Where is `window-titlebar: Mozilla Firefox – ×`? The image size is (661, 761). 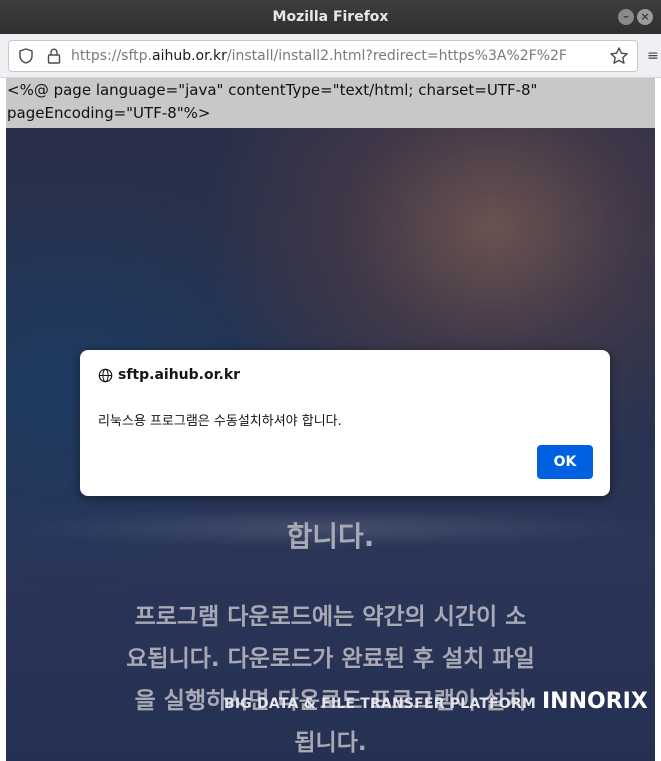 window-titlebar: Mozilla Firefox – × is located at coordinates (330, 17).